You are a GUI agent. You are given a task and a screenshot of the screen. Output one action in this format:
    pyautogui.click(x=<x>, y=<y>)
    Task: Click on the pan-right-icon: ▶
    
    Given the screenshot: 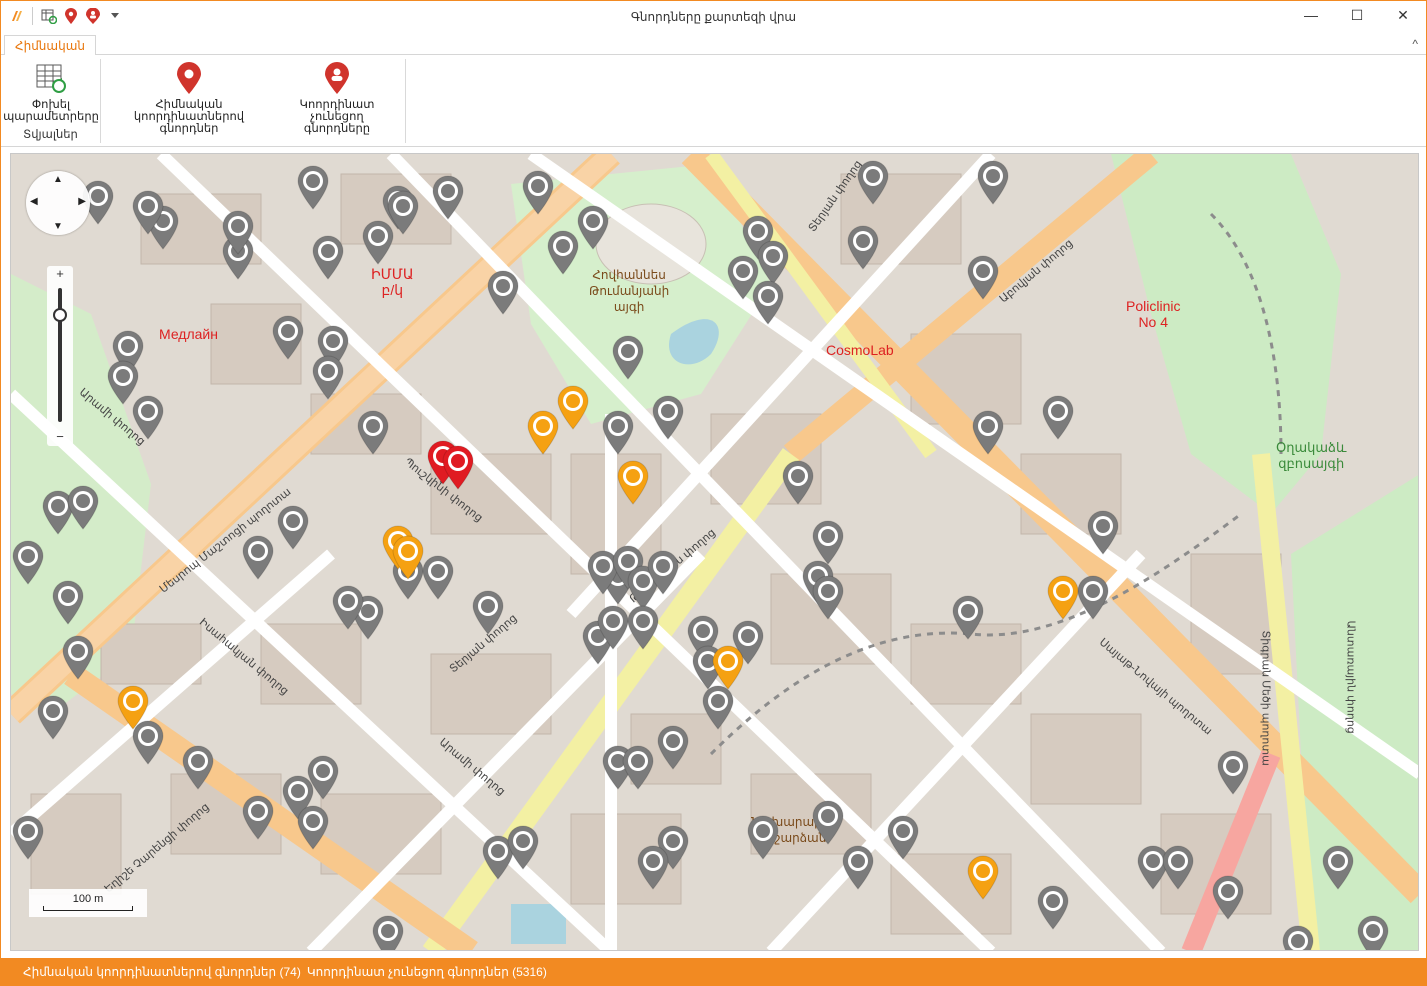 What is the action you would take?
    pyautogui.click(x=82, y=201)
    